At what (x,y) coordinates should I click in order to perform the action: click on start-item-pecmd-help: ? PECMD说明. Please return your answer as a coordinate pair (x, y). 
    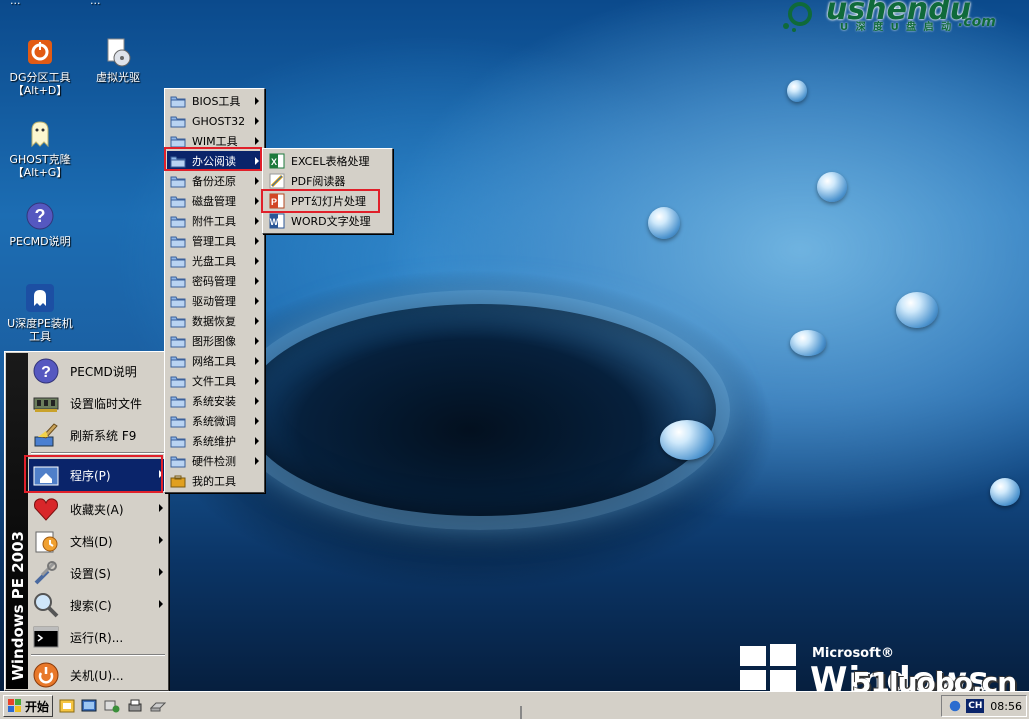
    Looking at the image, I should click on (98, 371).